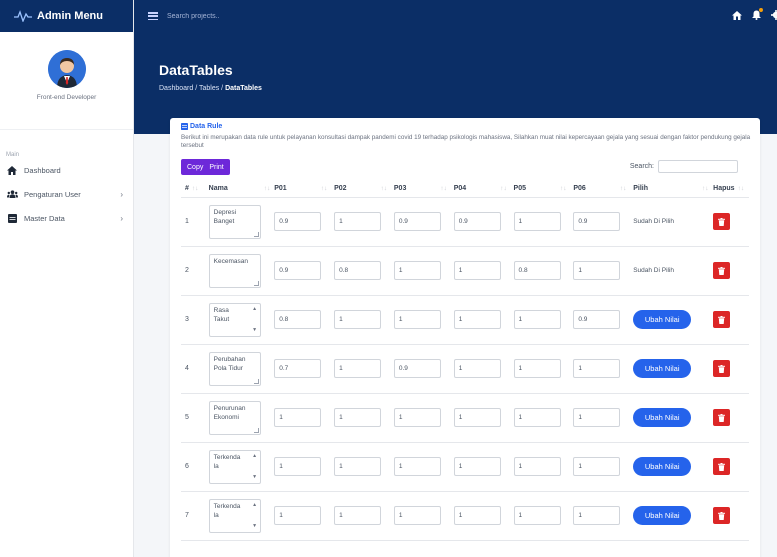  What do you see at coordinates (66, 69) in the screenshot?
I see `avatar` at bounding box center [66, 69].